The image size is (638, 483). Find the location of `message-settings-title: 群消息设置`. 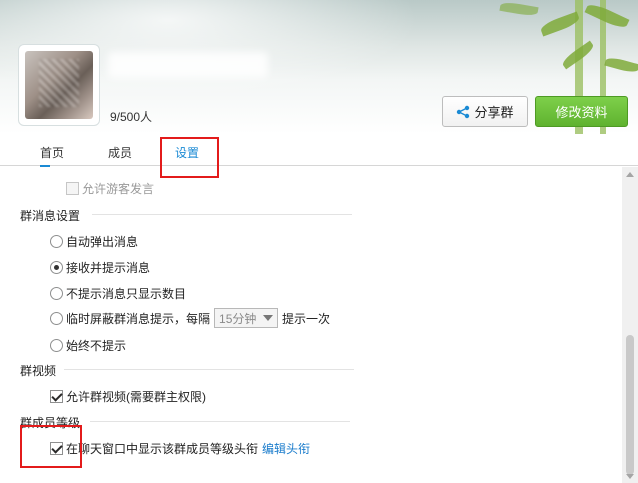

message-settings-title: 群消息设置 is located at coordinates (50, 216).